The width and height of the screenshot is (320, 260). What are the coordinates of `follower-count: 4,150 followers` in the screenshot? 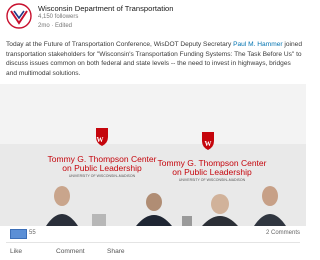 It's located at (58, 17).